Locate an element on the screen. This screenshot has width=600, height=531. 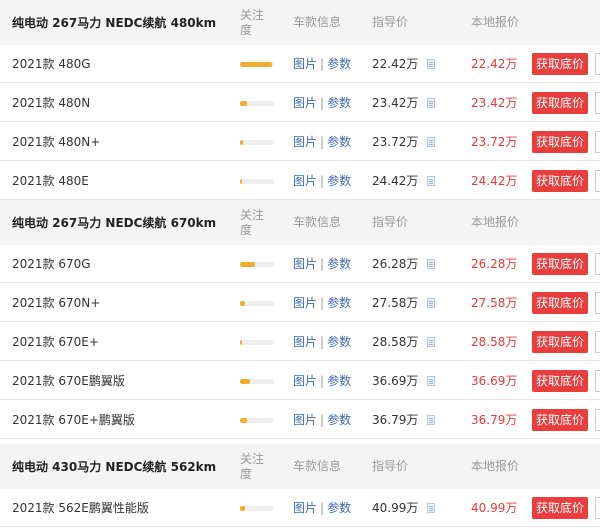
trim-name: 2021款 480N+ is located at coordinates (56, 142).